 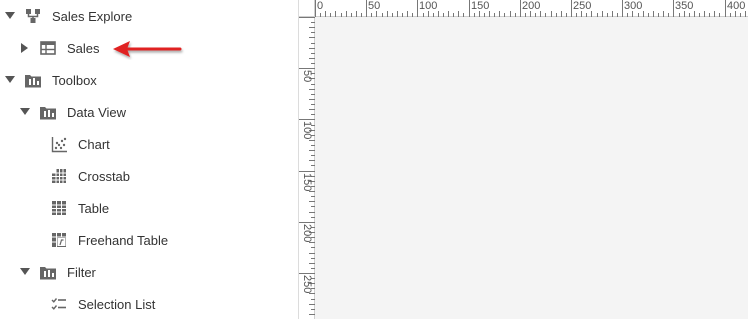 I want to click on tree-item-label: Filter, so click(x=81, y=272).